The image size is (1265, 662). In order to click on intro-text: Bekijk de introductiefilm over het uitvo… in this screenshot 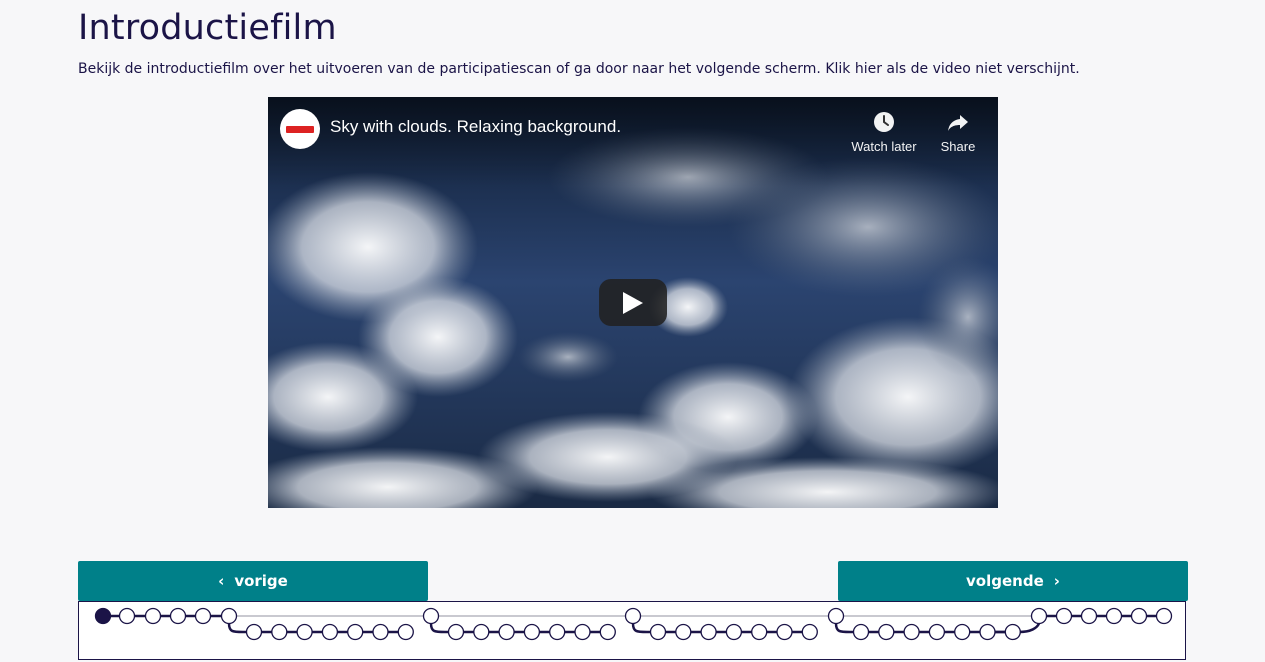, I will do `click(579, 69)`.